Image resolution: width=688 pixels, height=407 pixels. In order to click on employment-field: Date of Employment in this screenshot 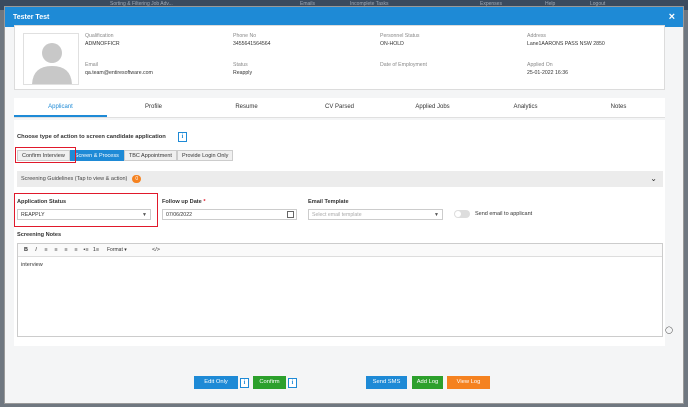, I will do `click(403, 66)`.